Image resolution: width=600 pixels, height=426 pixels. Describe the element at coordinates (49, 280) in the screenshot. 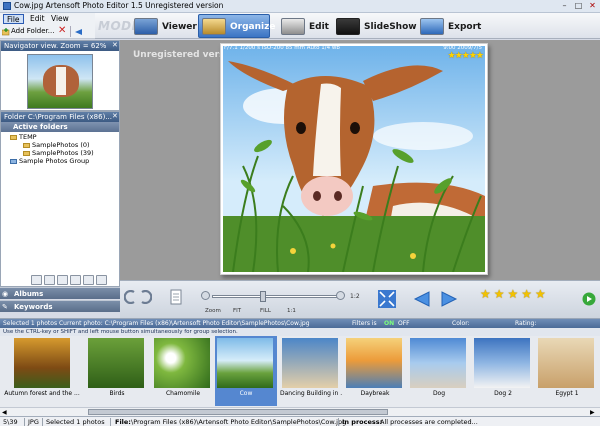

I see `panel-tool-2-button` at that location.